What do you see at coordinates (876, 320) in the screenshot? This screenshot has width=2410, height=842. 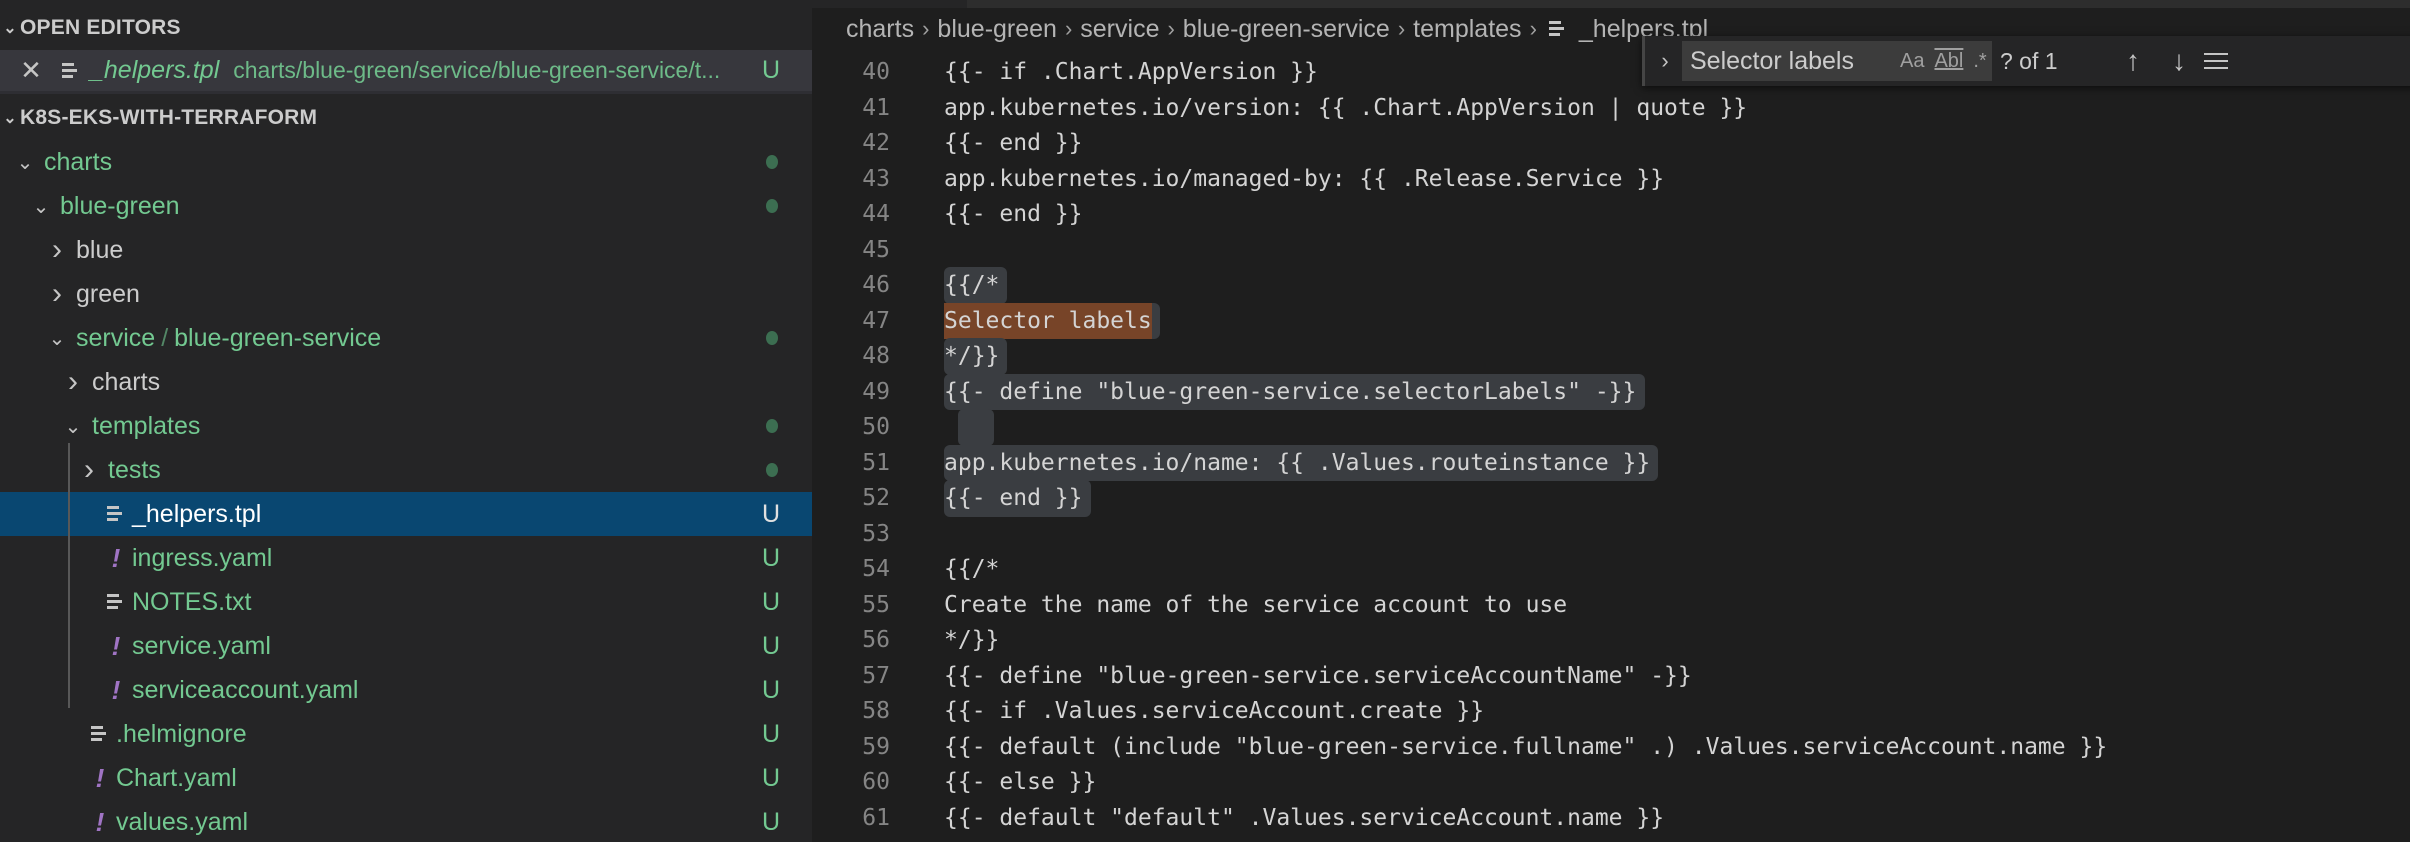 I see `line-number: 47` at bounding box center [876, 320].